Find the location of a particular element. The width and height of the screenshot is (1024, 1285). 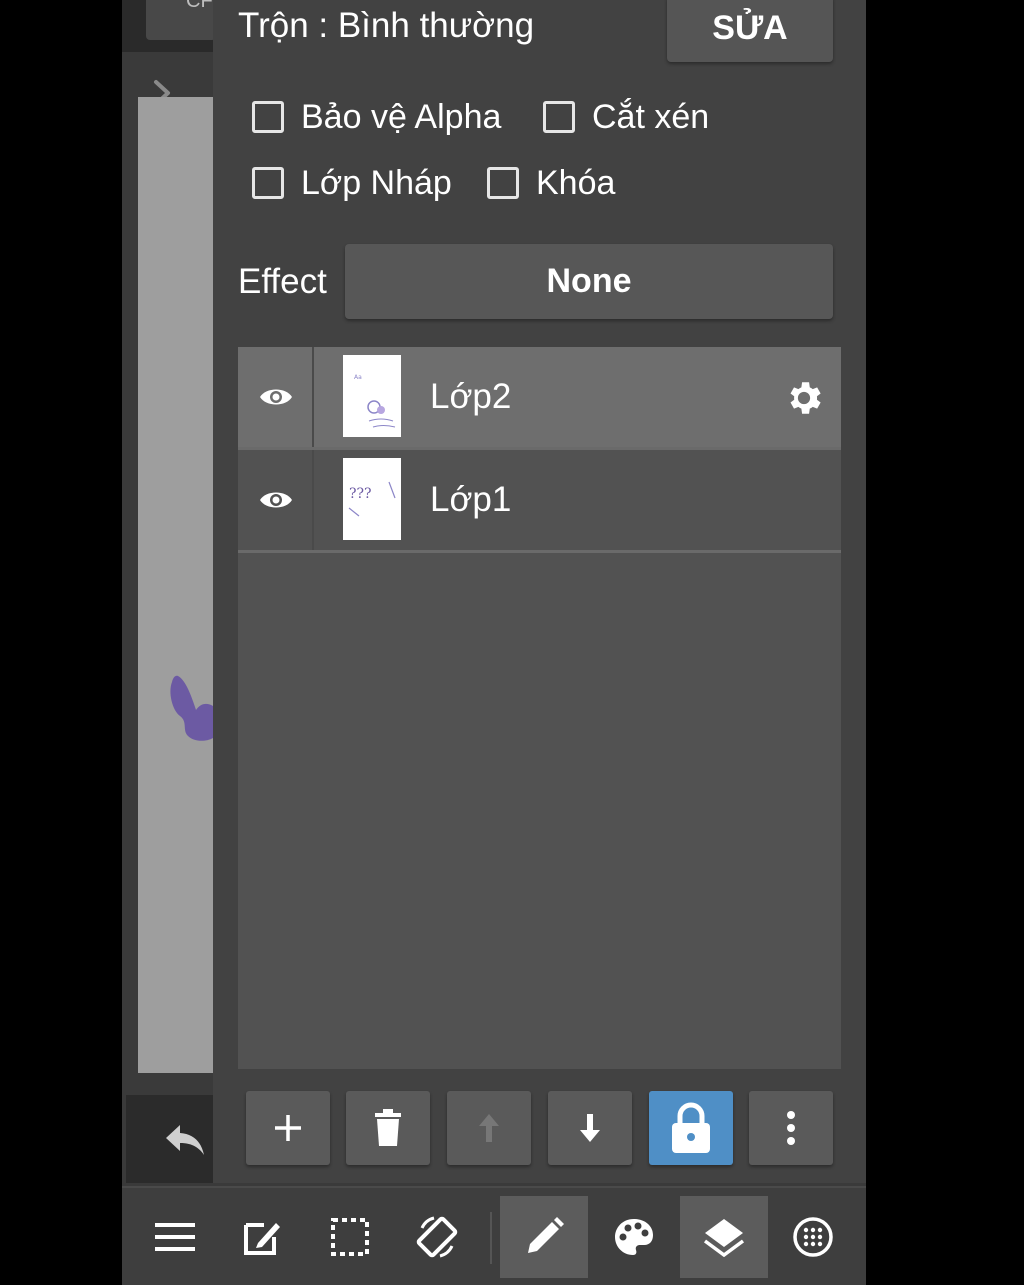

edit-blend-button: SỬA is located at coordinates (750, 31).